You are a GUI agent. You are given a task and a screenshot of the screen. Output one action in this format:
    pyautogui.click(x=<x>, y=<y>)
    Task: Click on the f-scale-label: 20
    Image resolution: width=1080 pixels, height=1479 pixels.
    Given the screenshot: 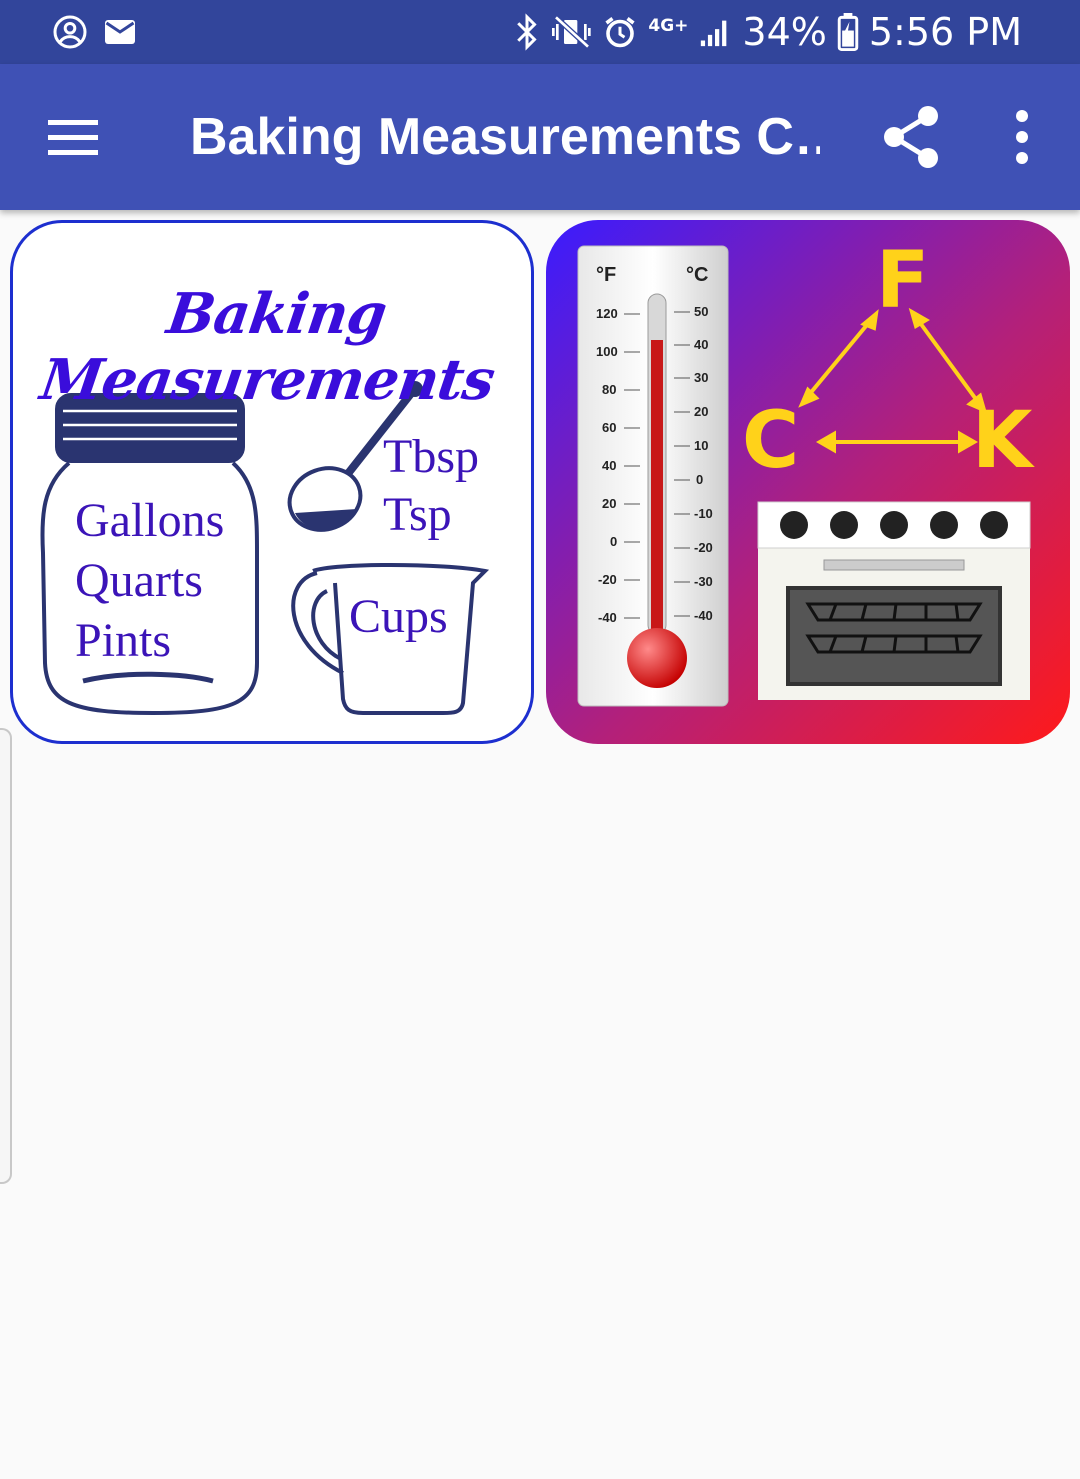 What is the action you would take?
    pyautogui.click(x=609, y=503)
    